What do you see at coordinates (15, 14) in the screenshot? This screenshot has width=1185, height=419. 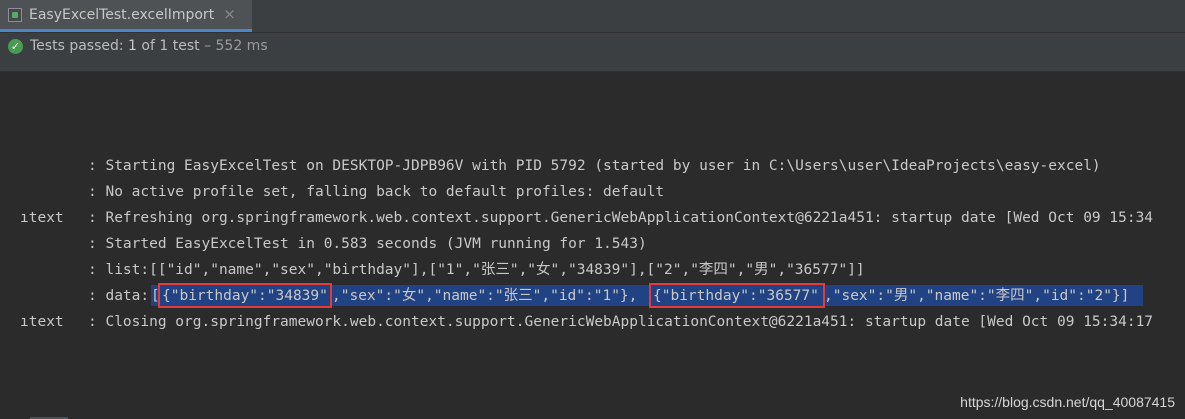 I see `test-run-icon` at bounding box center [15, 14].